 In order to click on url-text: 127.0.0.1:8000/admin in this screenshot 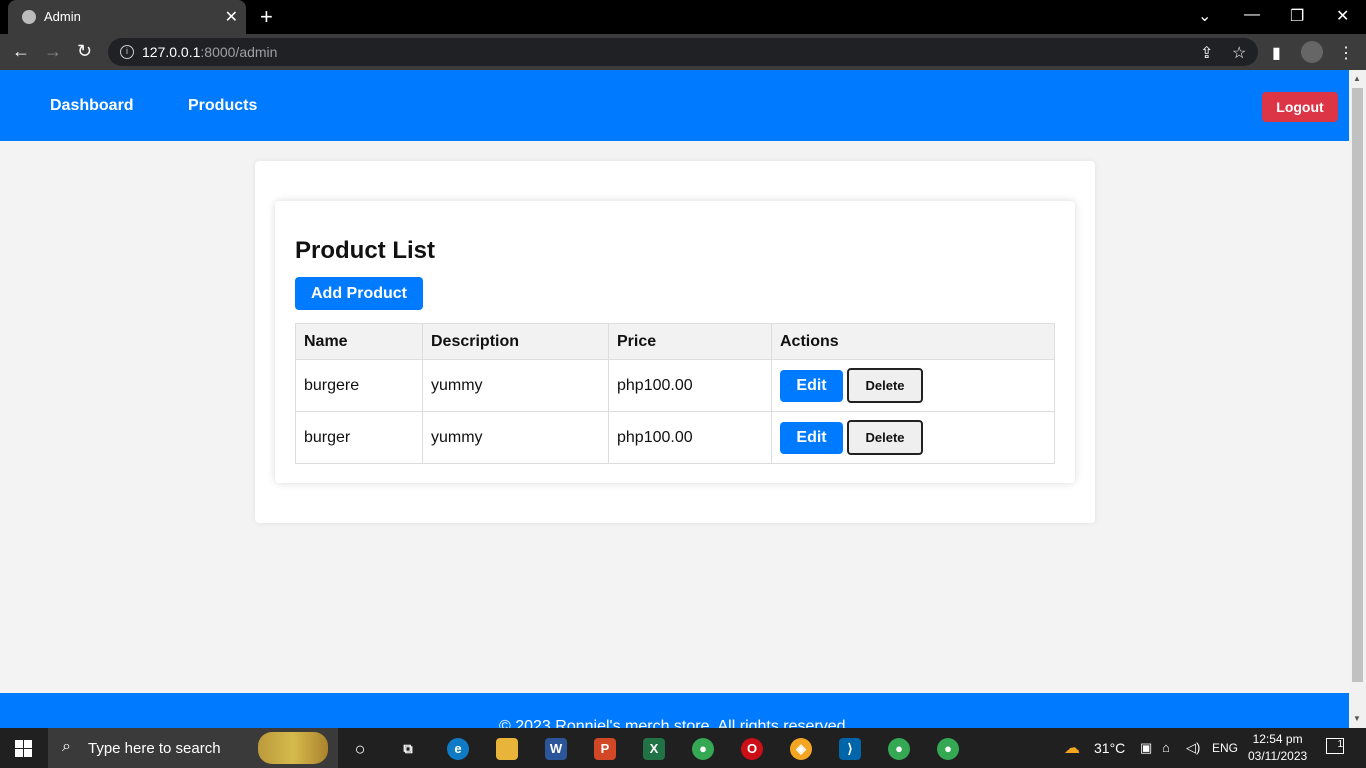, I will do `click(210, 52)`.